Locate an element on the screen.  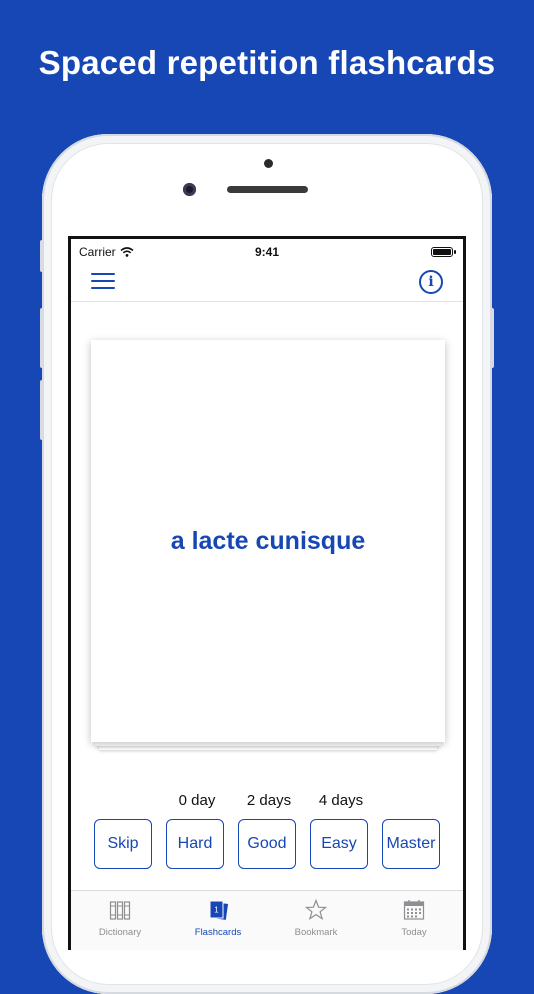
tab-flashcards: 1 Flashcards is located at coordinates (218, 920).